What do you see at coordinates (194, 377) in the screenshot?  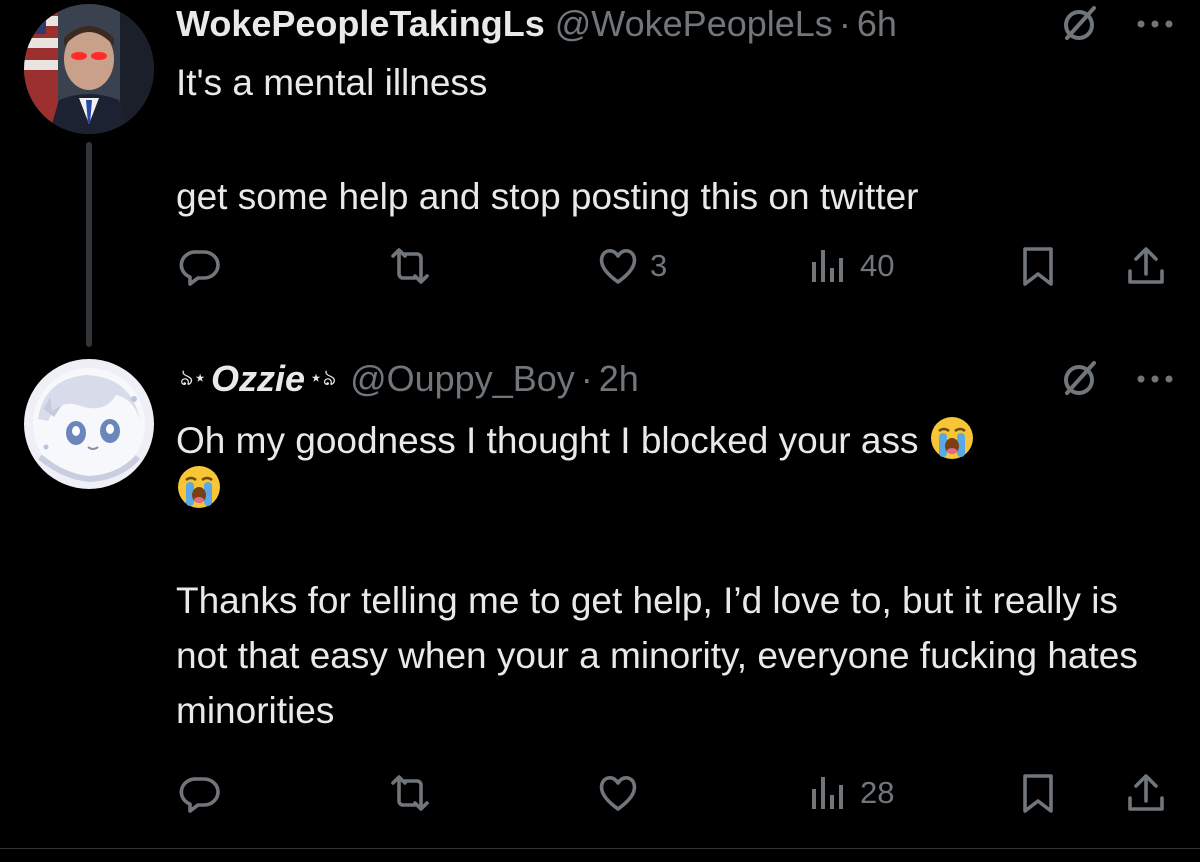 I see `display-name-decoration: ঌ⋆` at bounding box center [194, 377].